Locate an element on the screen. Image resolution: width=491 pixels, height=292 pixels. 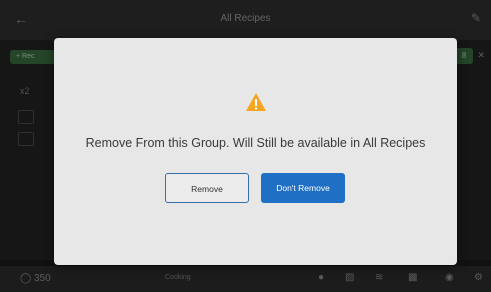
remove-button: Remove is located at coordinates (207, 188).